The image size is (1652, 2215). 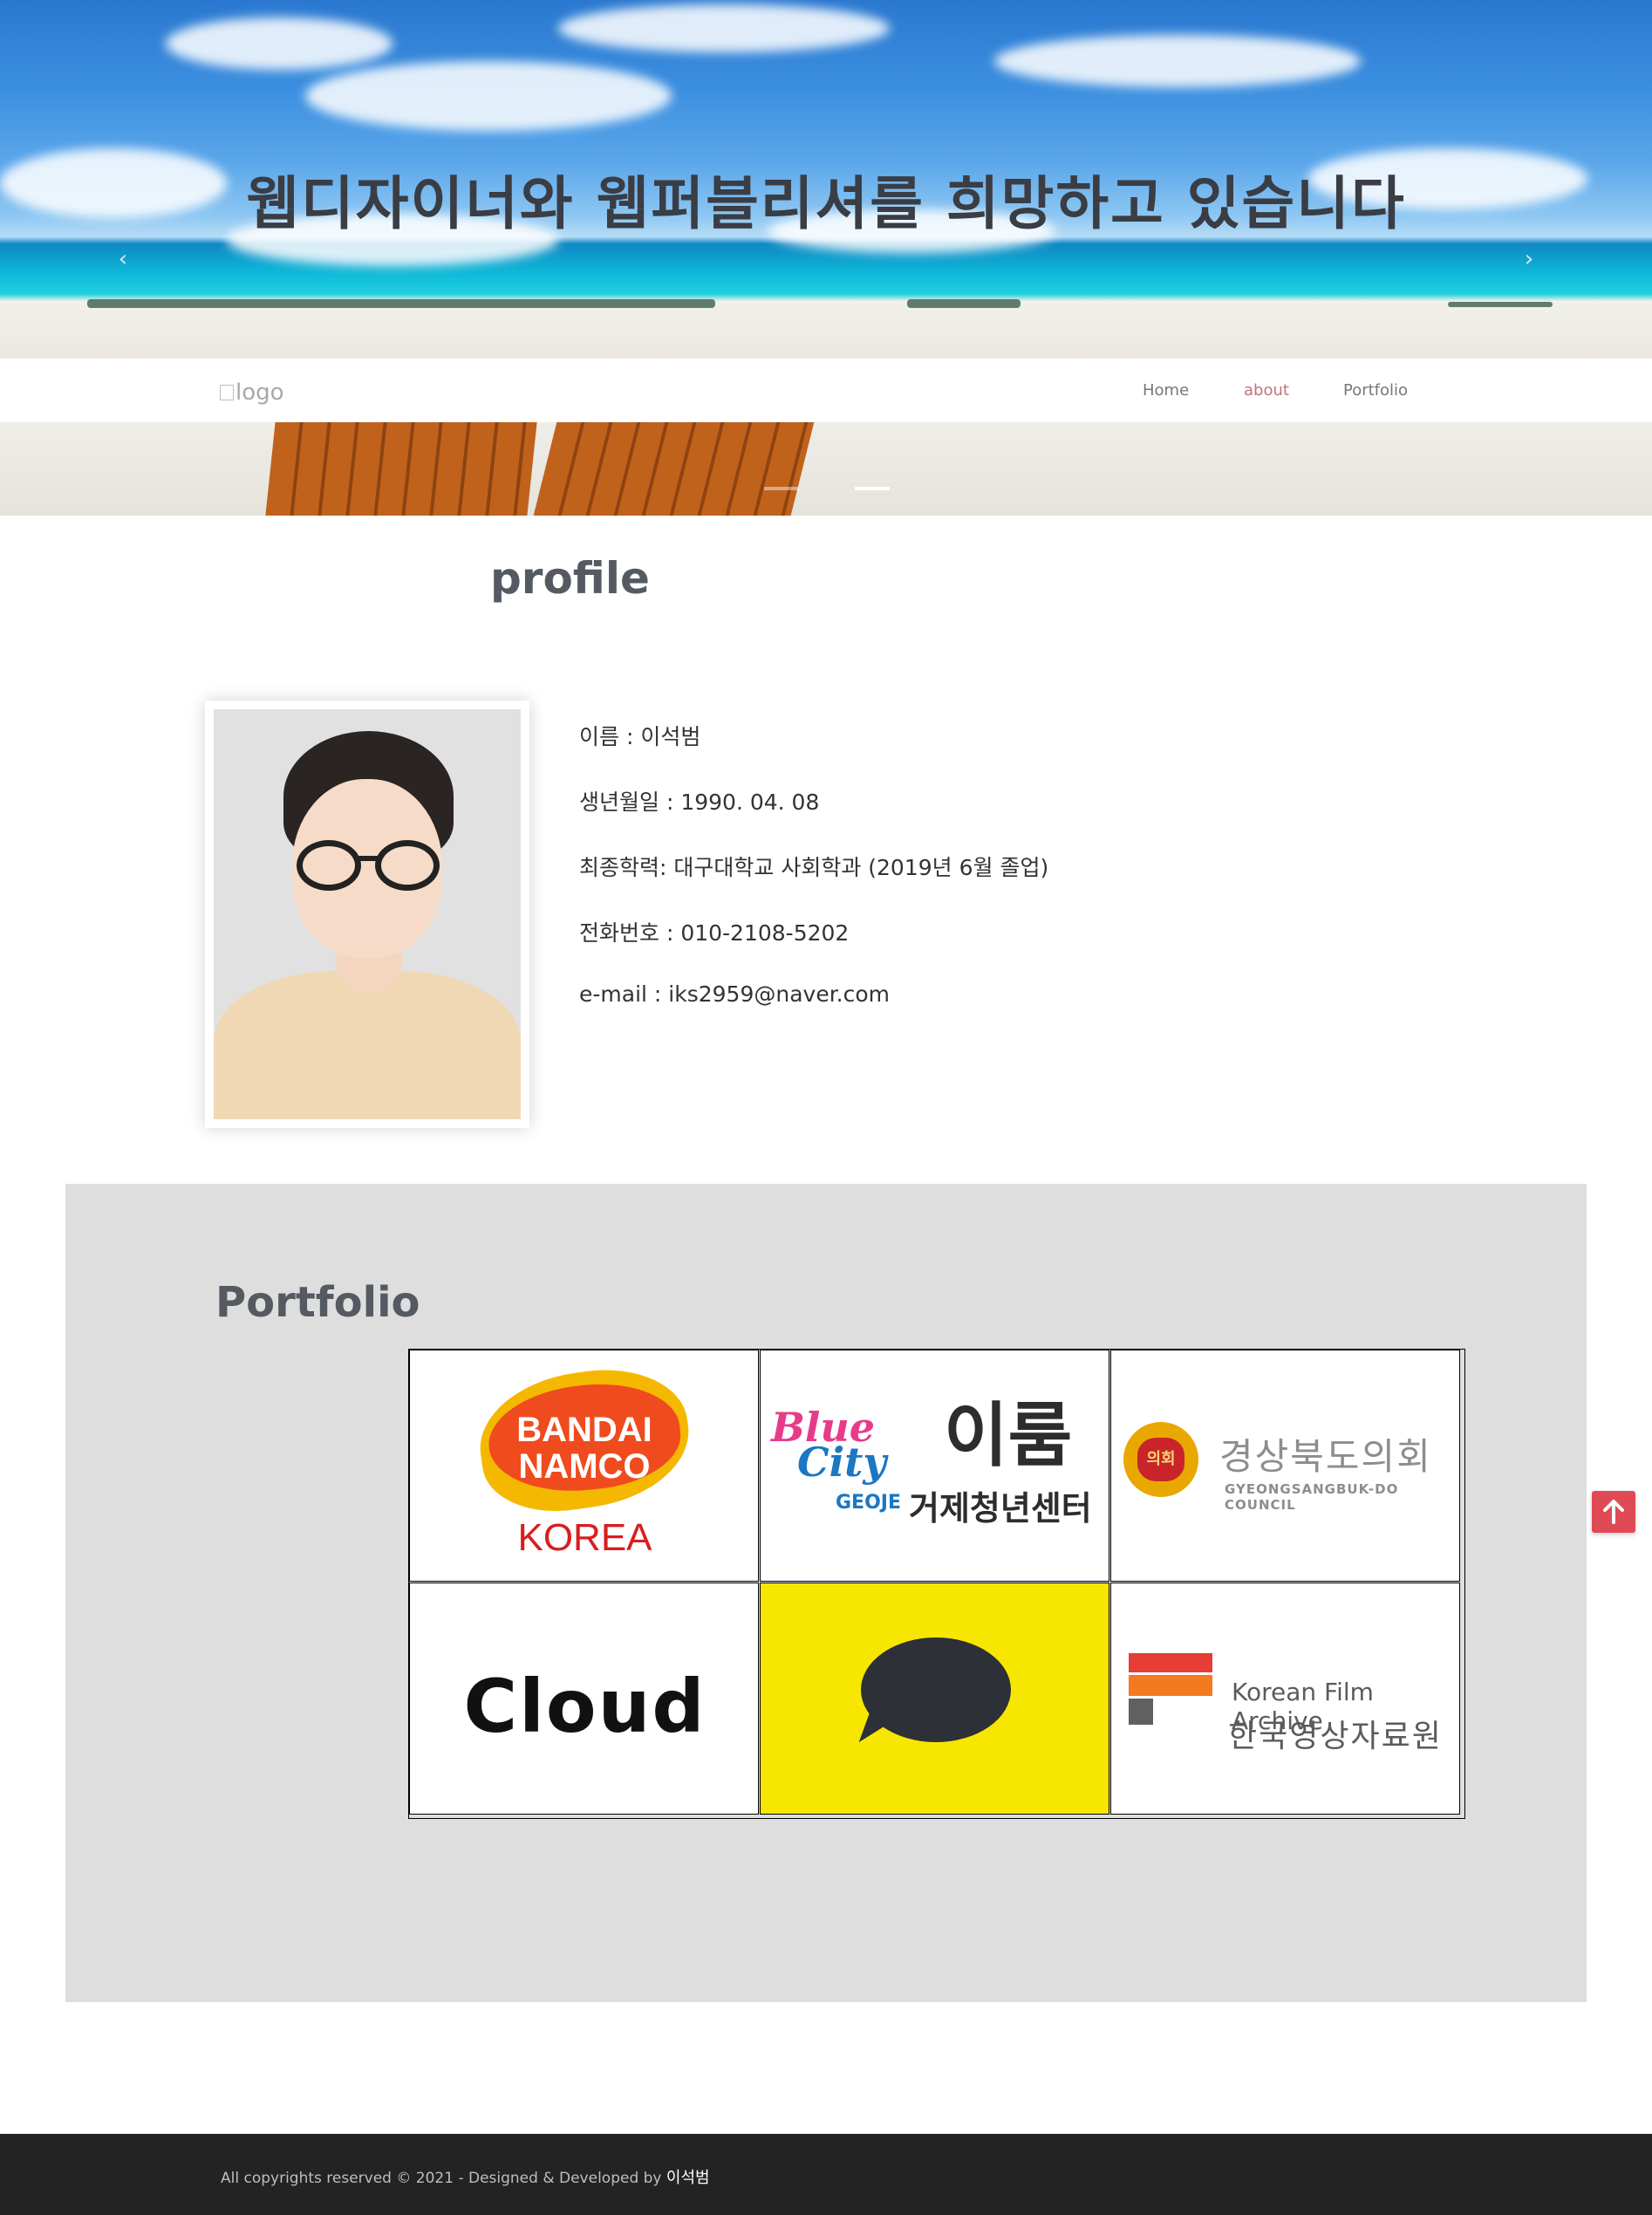 I want to click on carousel-indicator, so click(x=781, y=488).